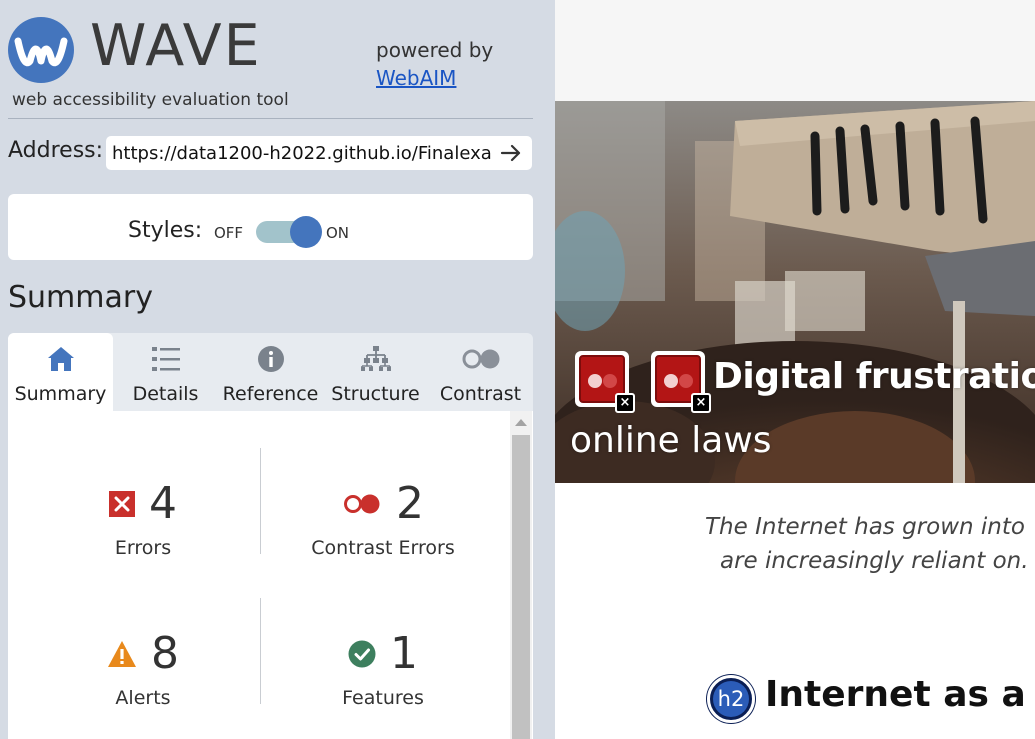  Describe the element at coordinates (521, 587) in the screenshot. I see `scrollbar-thumb` at that location.